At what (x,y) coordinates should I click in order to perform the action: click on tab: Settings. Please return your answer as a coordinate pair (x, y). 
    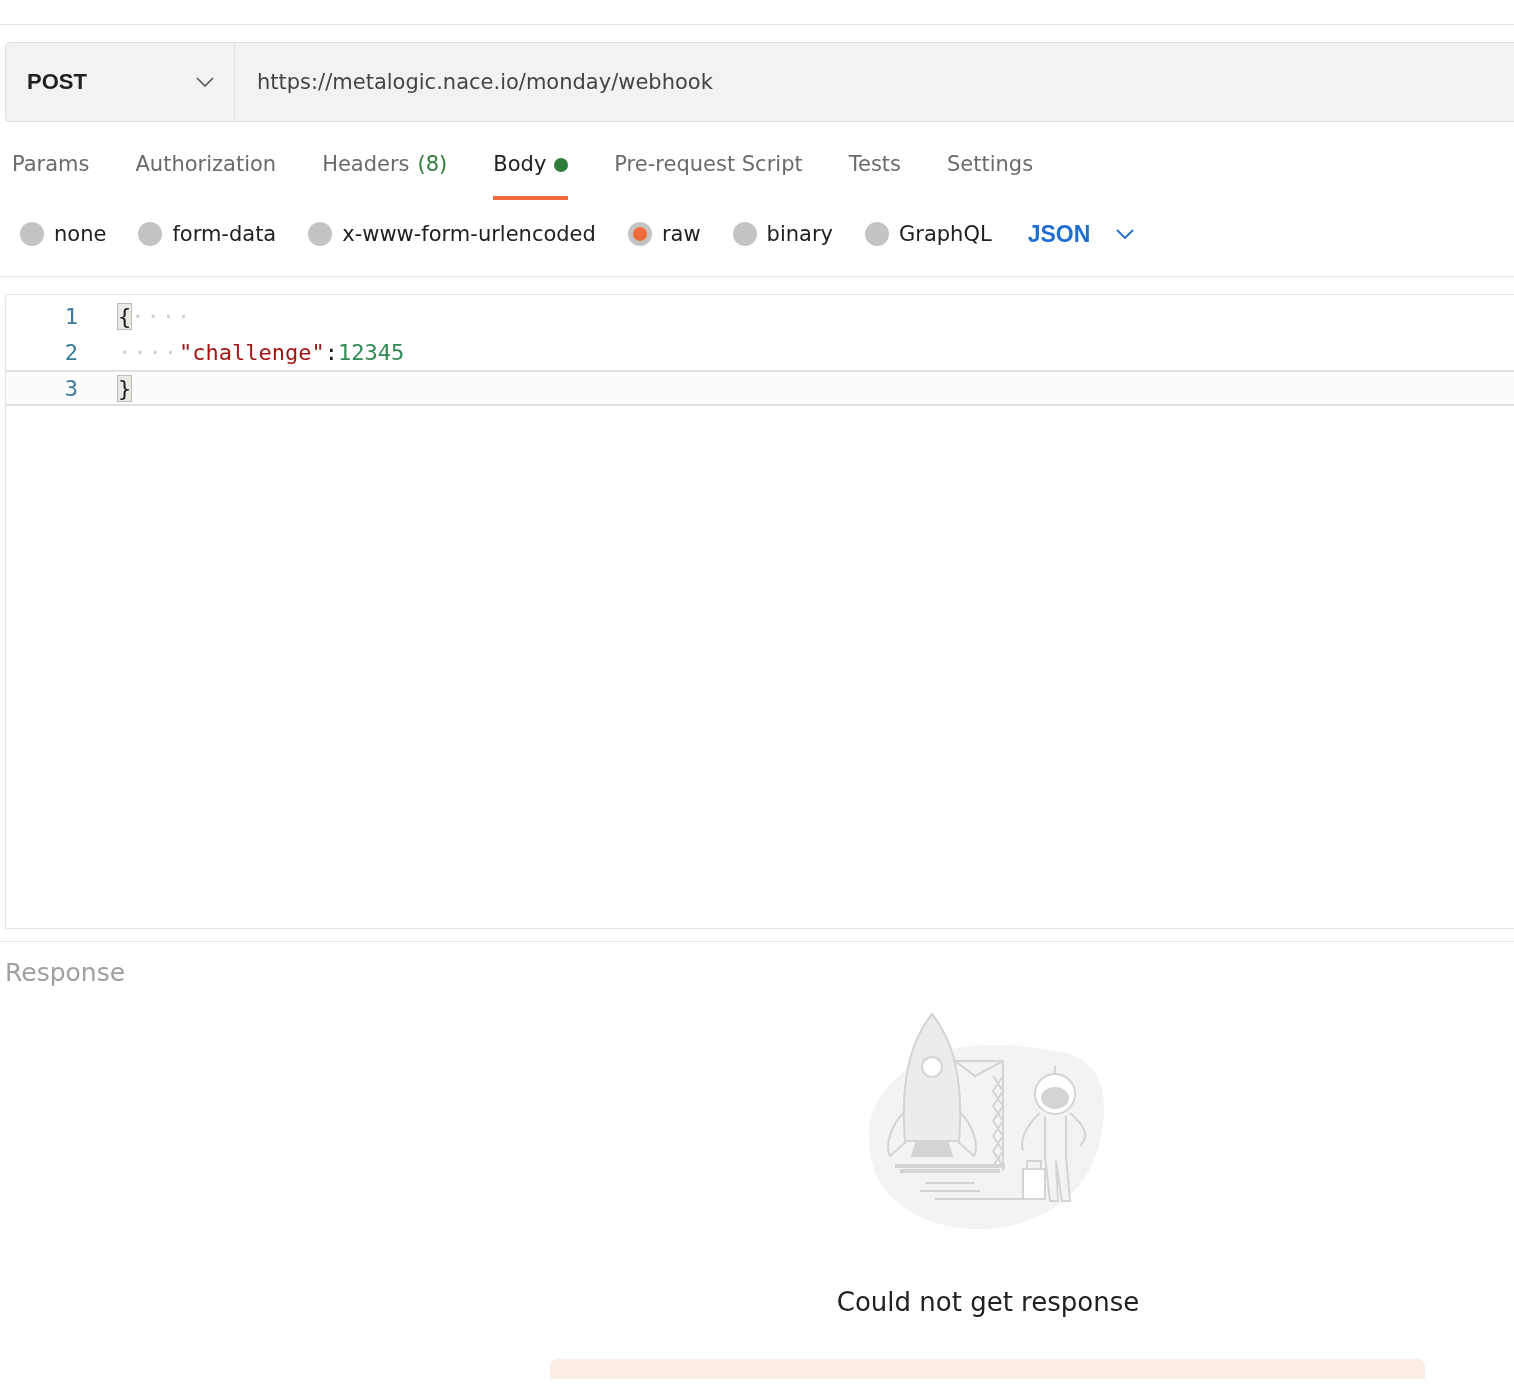
    Looking at the image, I should click on (990, 177).